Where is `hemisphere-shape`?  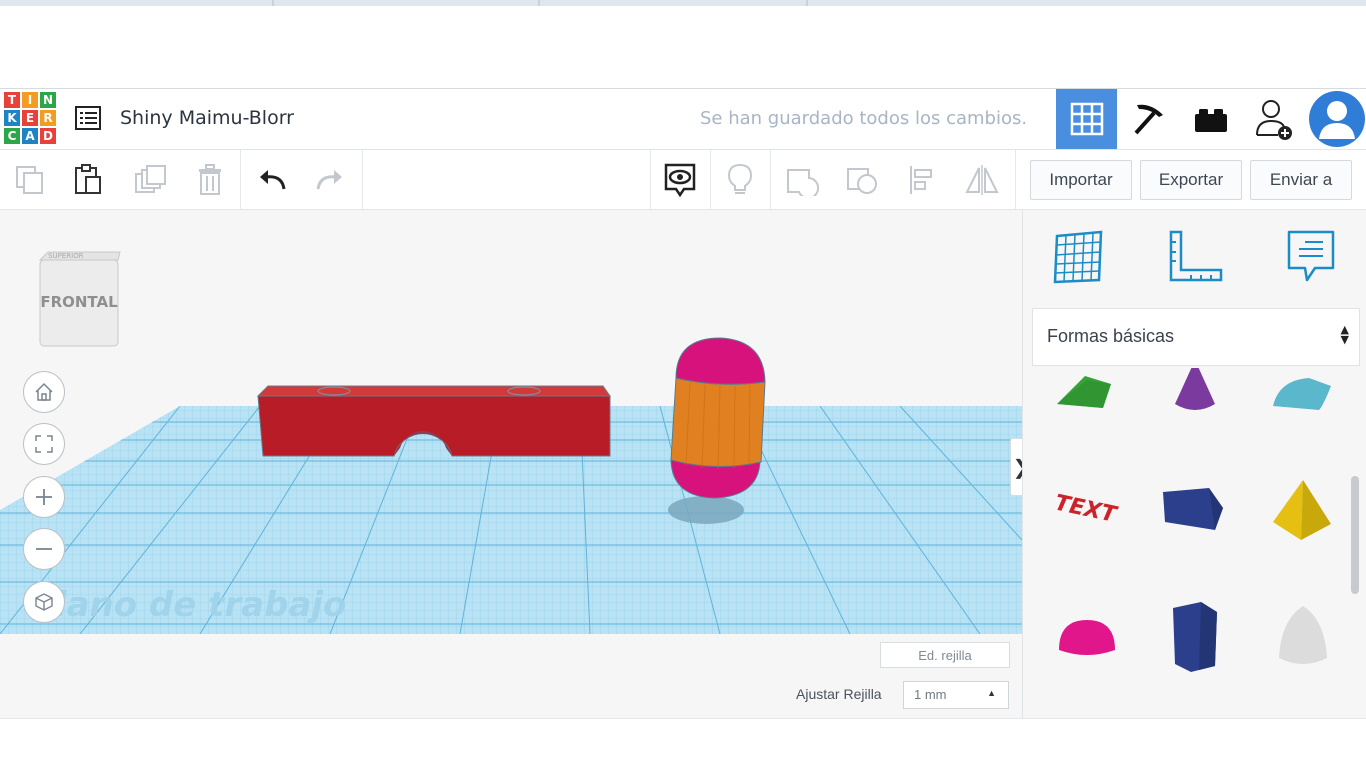
hemisphere-shape is located at coordinates (1087, 634).